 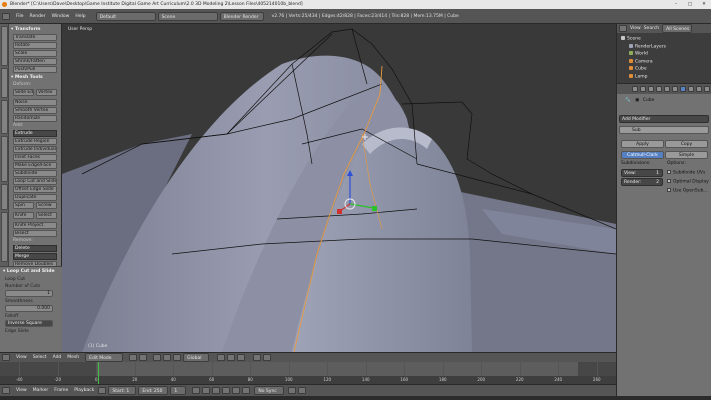 I want to click on simple-toggle: Simple, so click(x=686, y=155).